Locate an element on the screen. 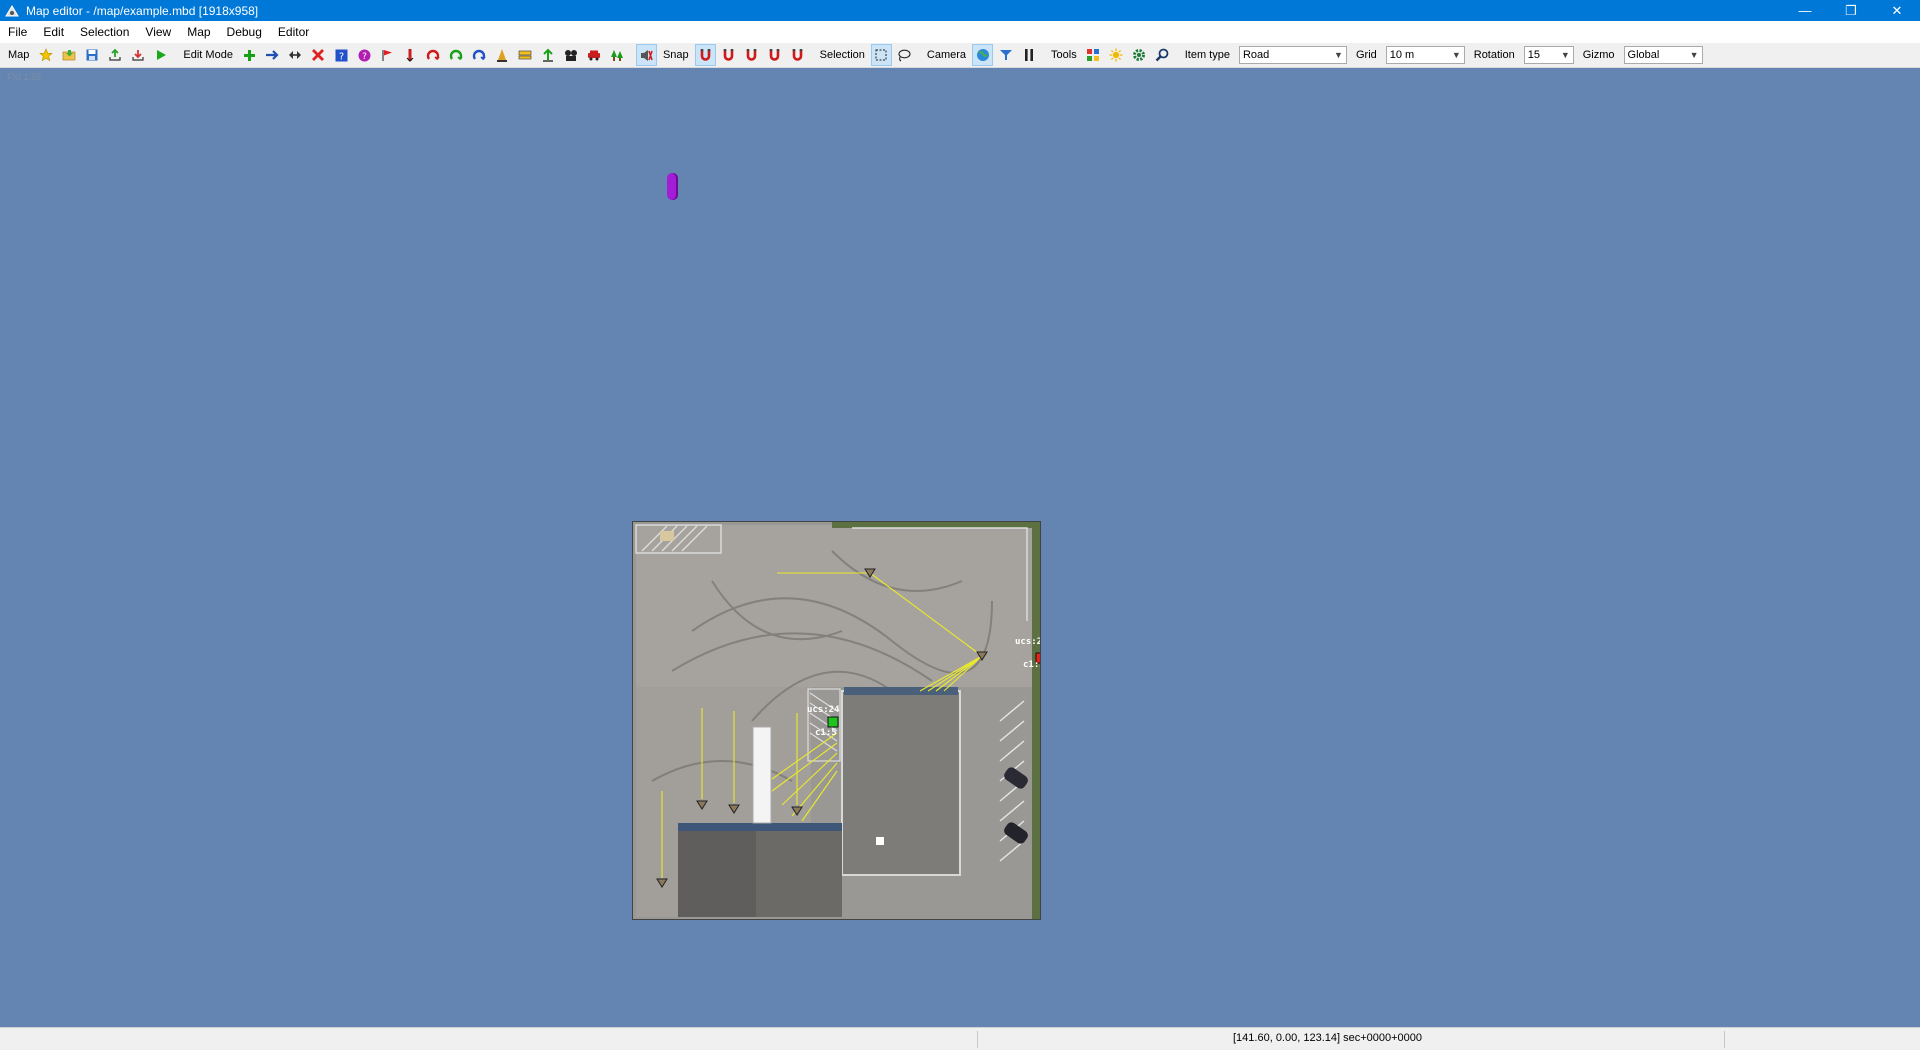 This screenshot has width=1920, height=1050. menu-editor: Editor is located at coordinates (293, 32).